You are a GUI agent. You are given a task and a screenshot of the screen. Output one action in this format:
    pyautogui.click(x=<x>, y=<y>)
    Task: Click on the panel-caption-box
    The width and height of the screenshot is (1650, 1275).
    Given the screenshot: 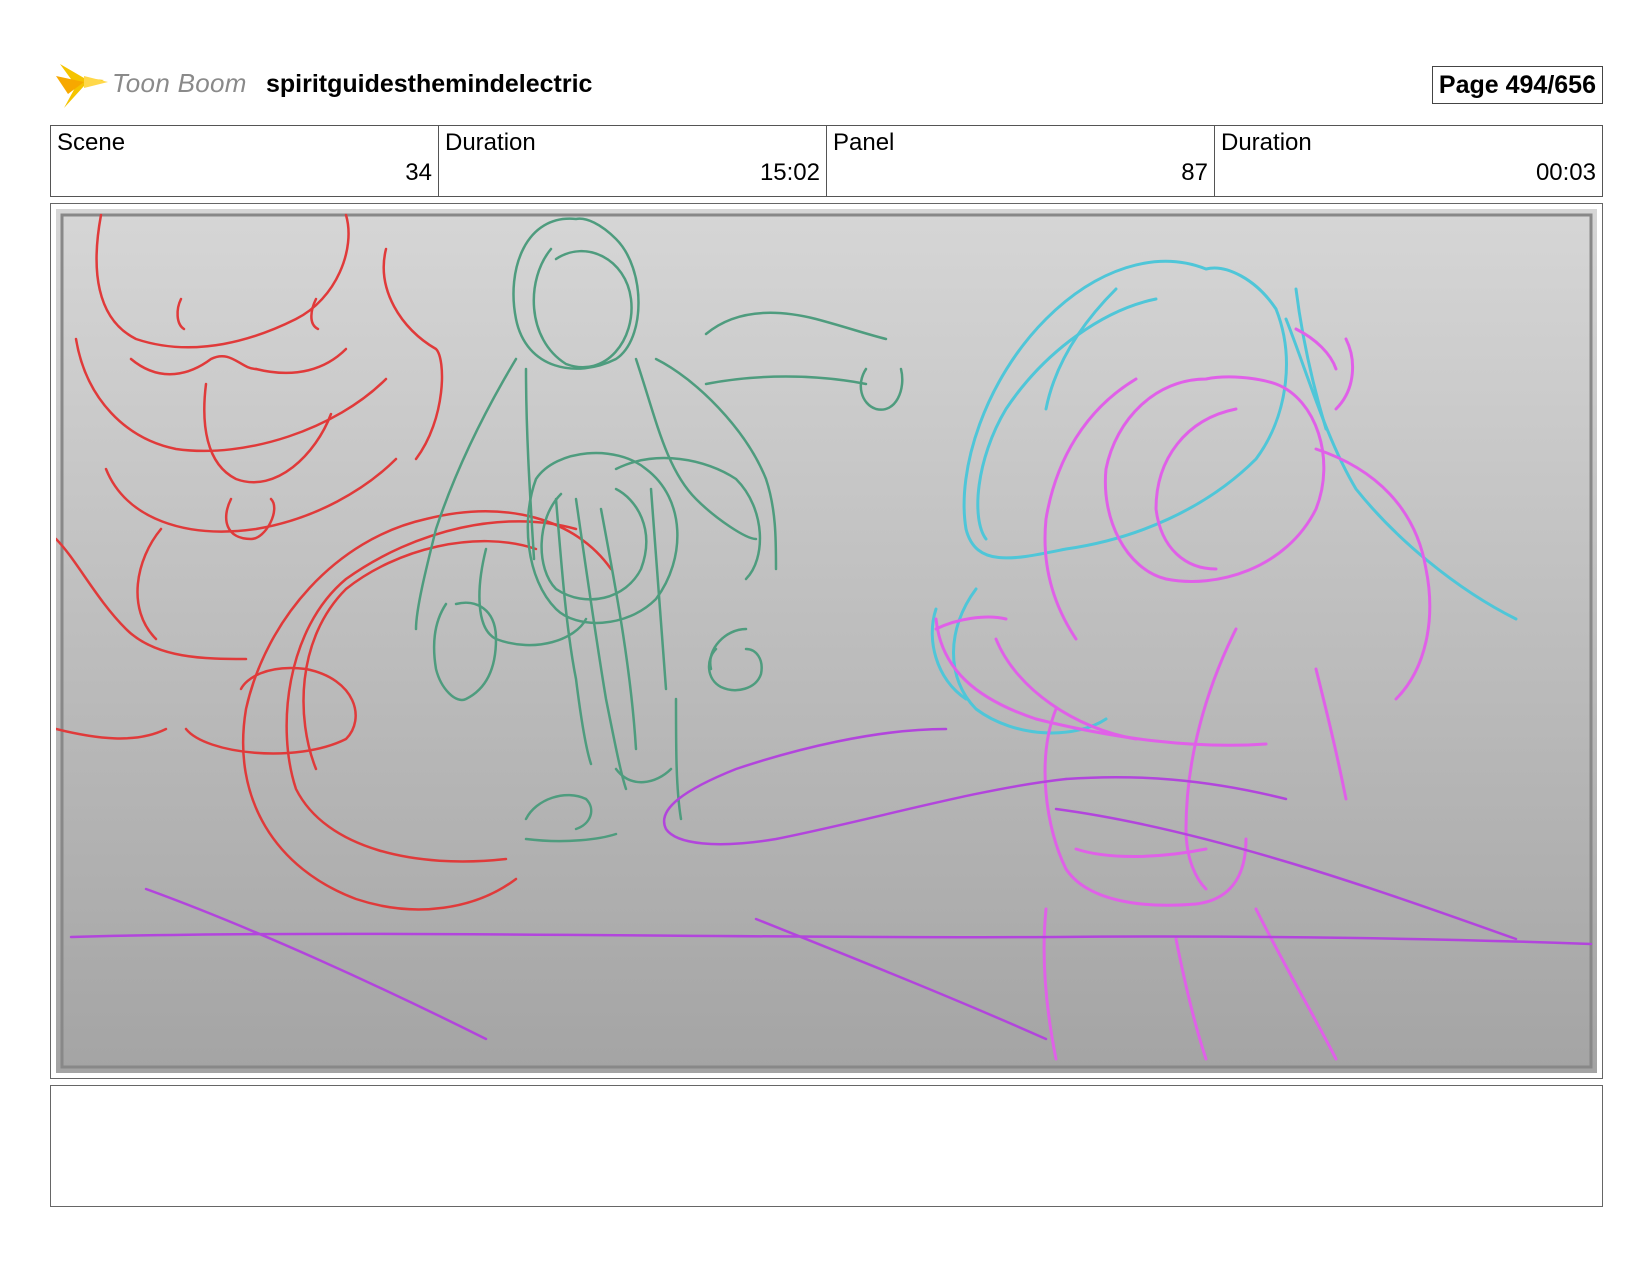 What is the action you would take?
    pyautogui.click(x=826, y=1146)
    